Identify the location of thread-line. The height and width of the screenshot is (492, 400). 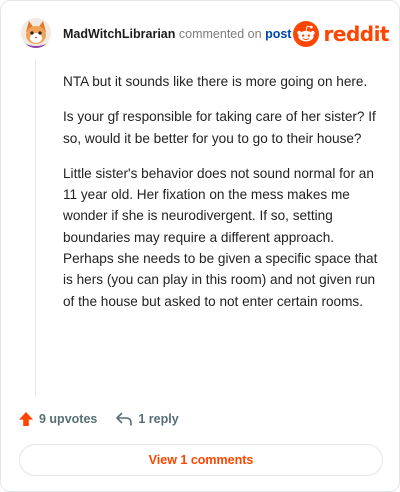
(35, 228).